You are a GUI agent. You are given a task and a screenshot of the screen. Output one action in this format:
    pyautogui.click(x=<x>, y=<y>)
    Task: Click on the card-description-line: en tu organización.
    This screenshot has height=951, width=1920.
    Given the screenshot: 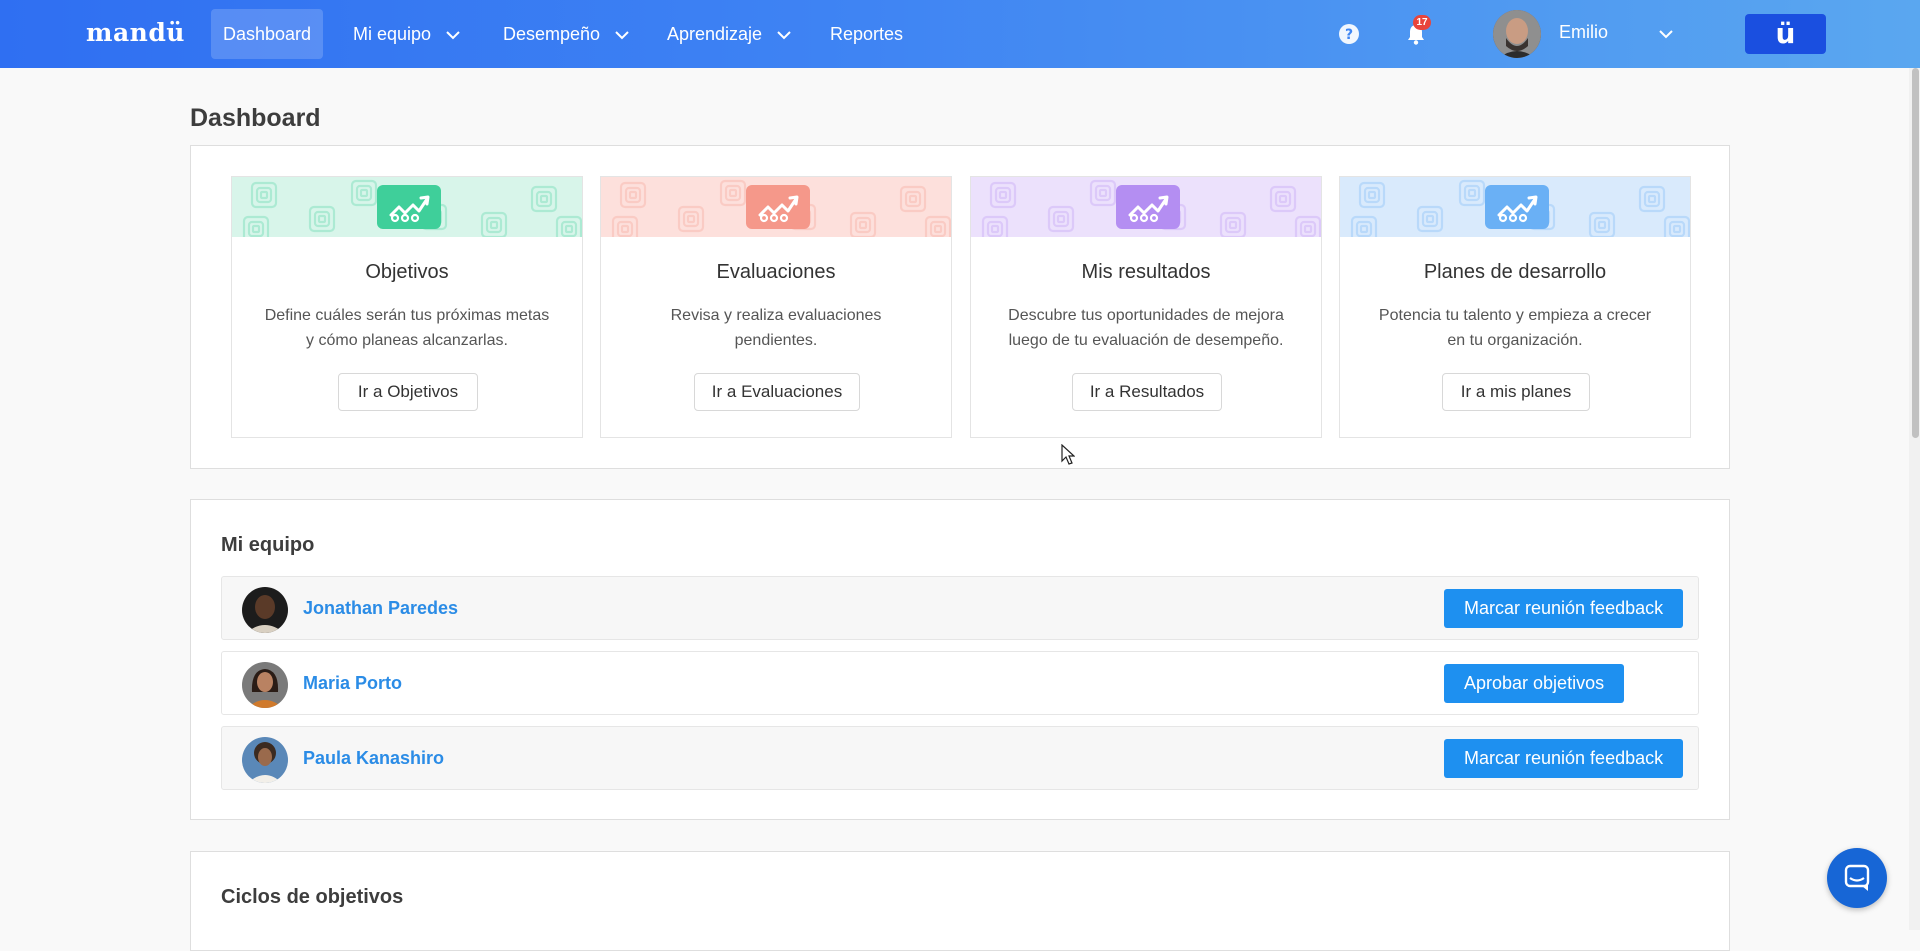 What is the action you would take?
    pyautogui.click(x=1515, y=340)
    